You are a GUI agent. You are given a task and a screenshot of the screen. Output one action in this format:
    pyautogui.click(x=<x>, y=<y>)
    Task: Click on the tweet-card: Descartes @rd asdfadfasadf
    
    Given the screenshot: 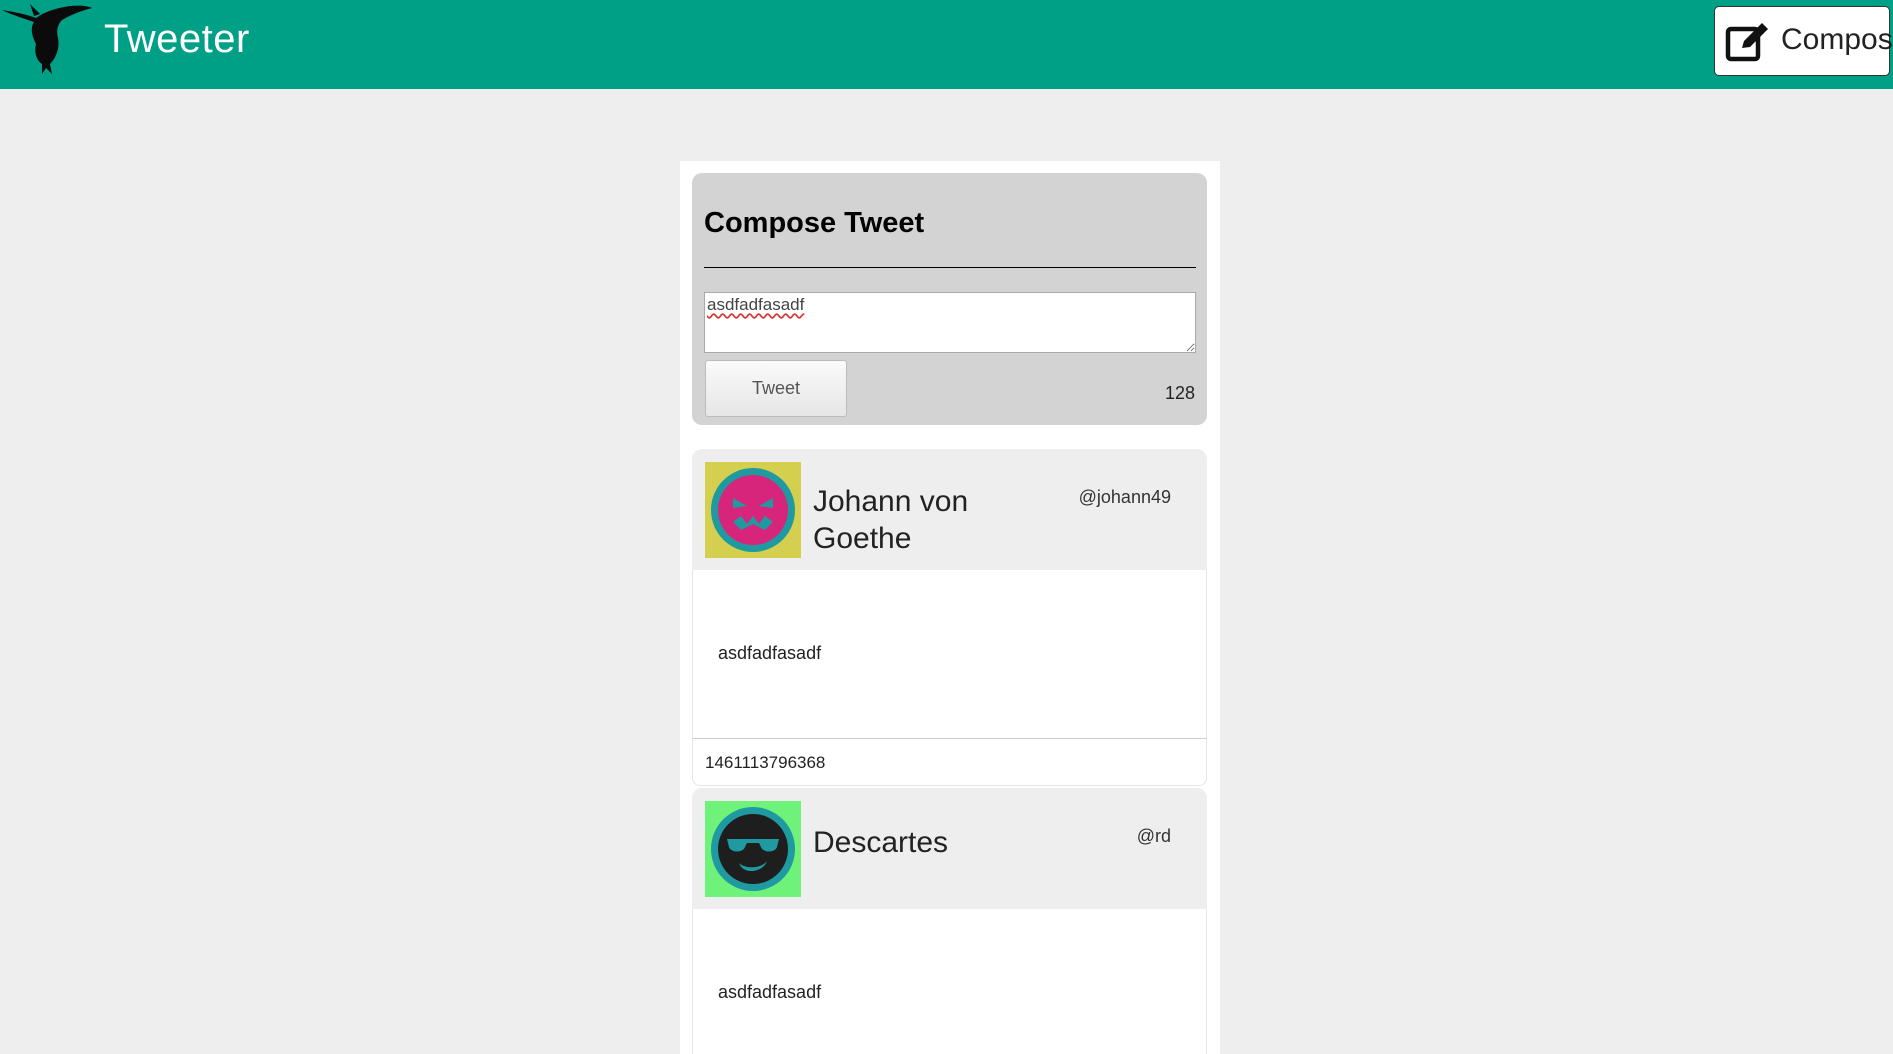 What is the action you would take?
    pyautogui.click(x=949, y=921)
    